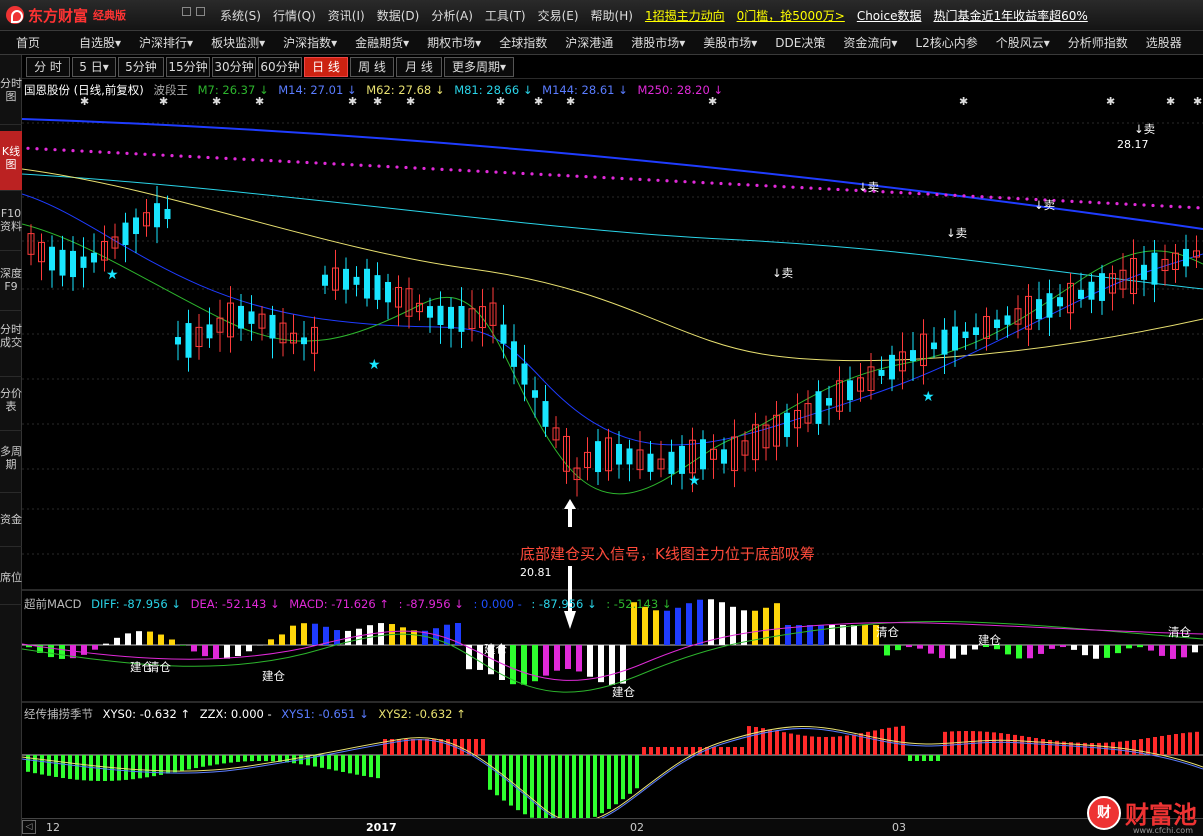 The height and width of the screenshot is (836, 1203). What do you see at coordinates (29, 827) in the screenshot?
I see `scroll-left-icon: ◁` at bounding box center [29, 827].